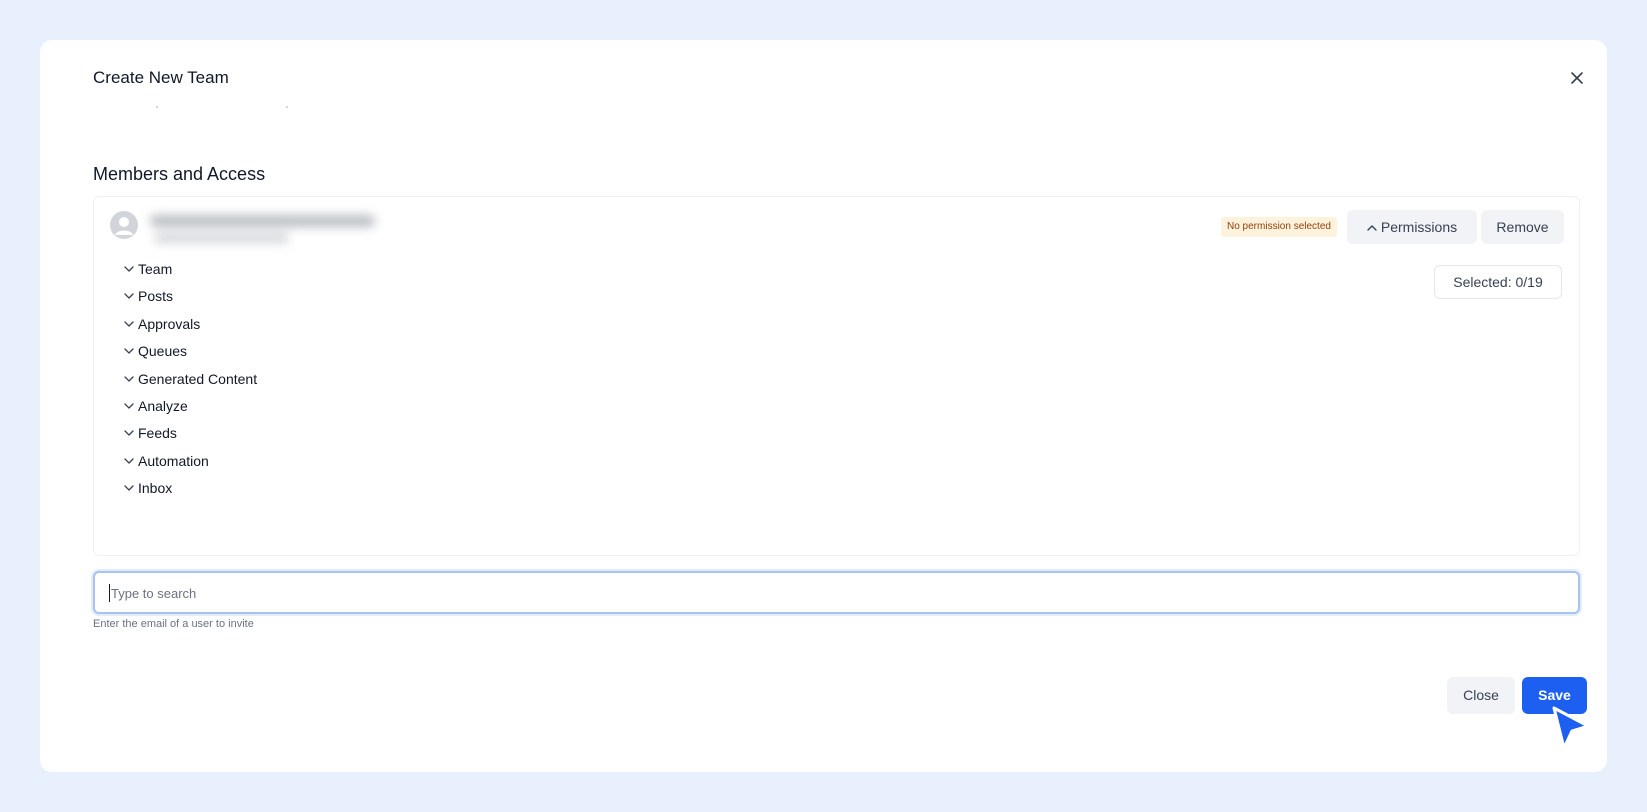  Describe the element at coordinates (163, 406) in the screenshot. I see `permission-group-label: Analyze` at that location.